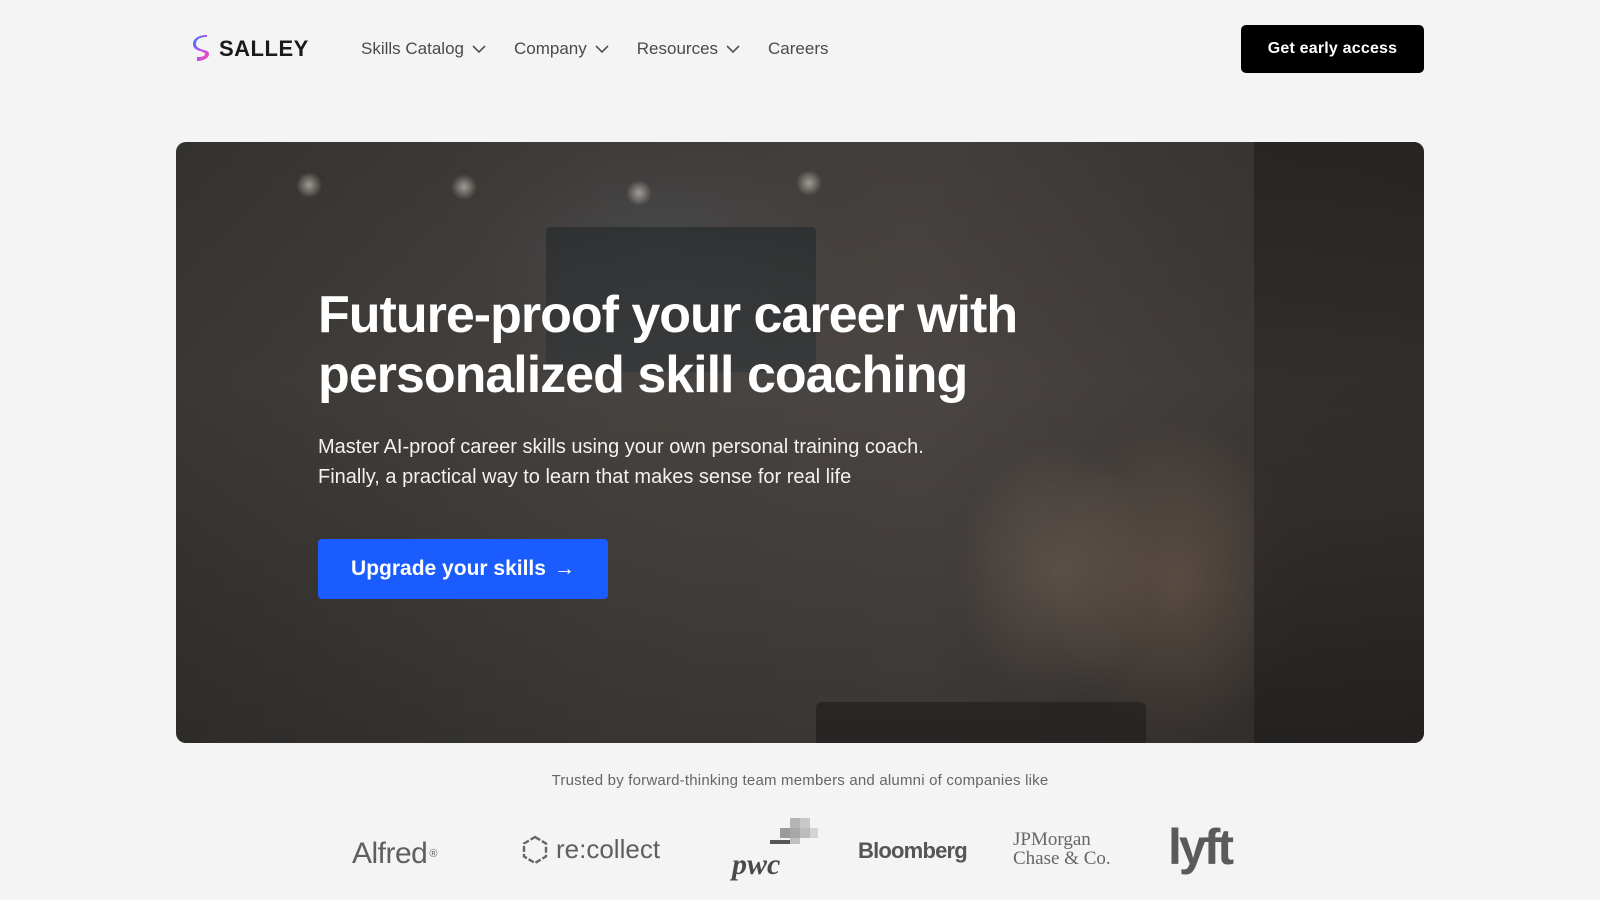 This screenshot has width=1600, height=900. I want to click on upgrade-your-skills-button: Upgrade your skills →, so click(463, 569).